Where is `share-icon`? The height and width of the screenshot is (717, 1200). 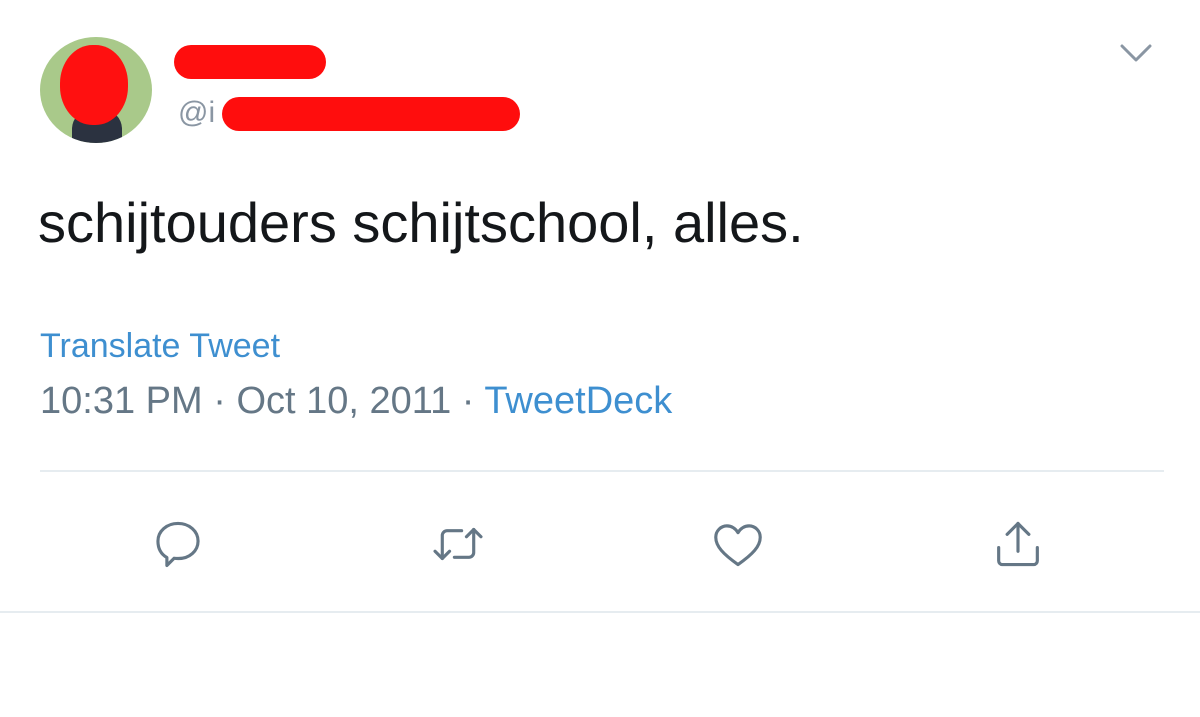 share-icon is located at coordinates (1018, 544).